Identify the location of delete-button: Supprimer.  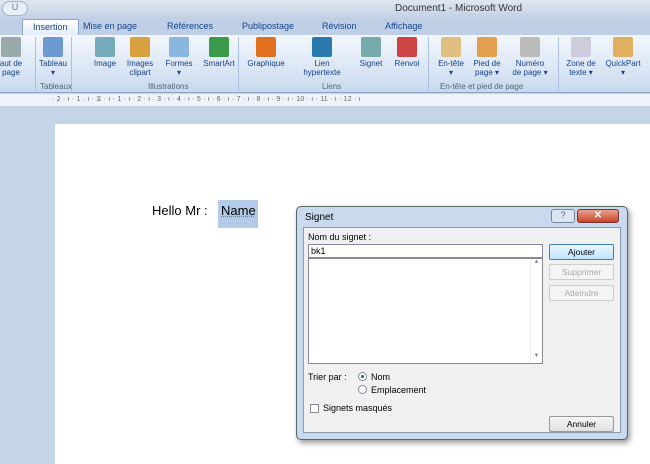
(581, 272).